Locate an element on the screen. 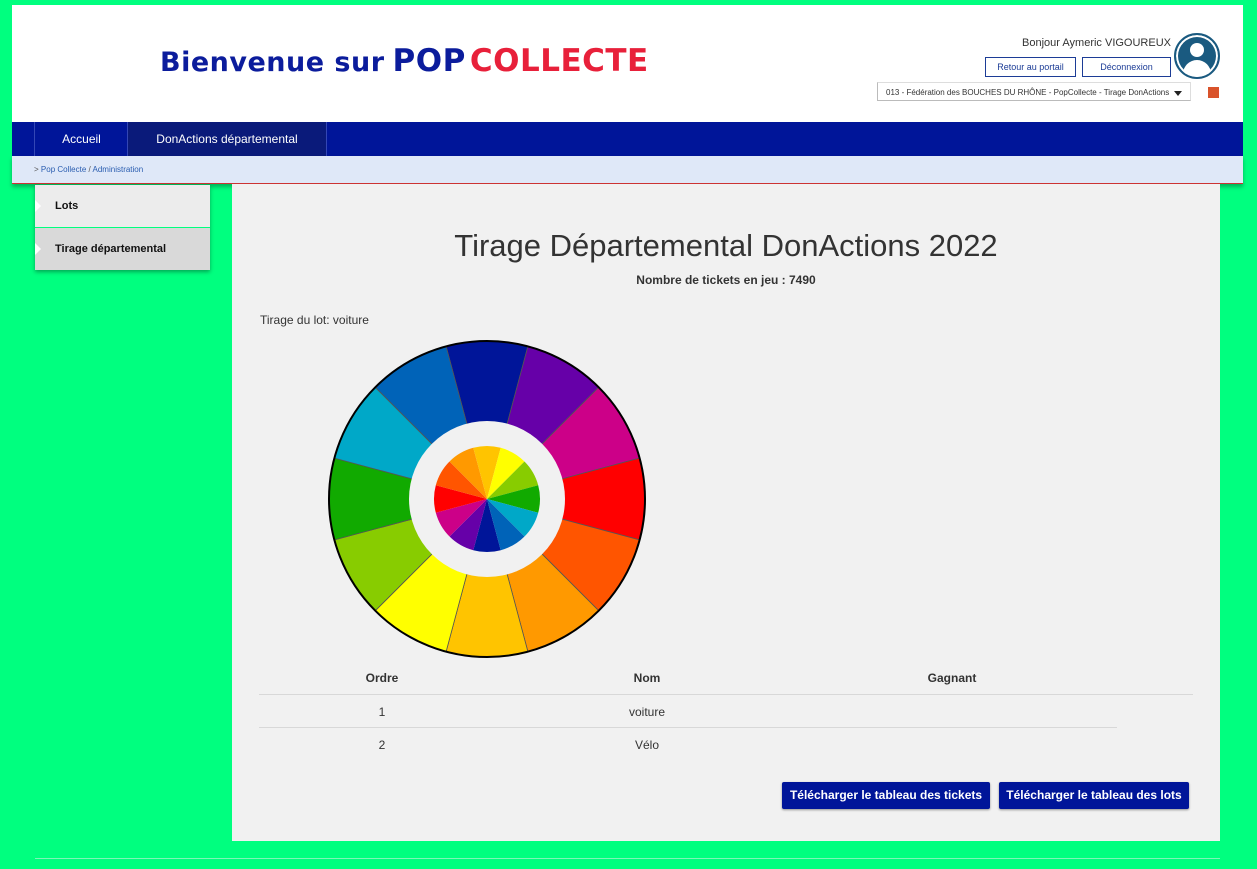 The width and height of the screenshot is (1257, 869). avatar-body is located at coordinates (1197, 68).